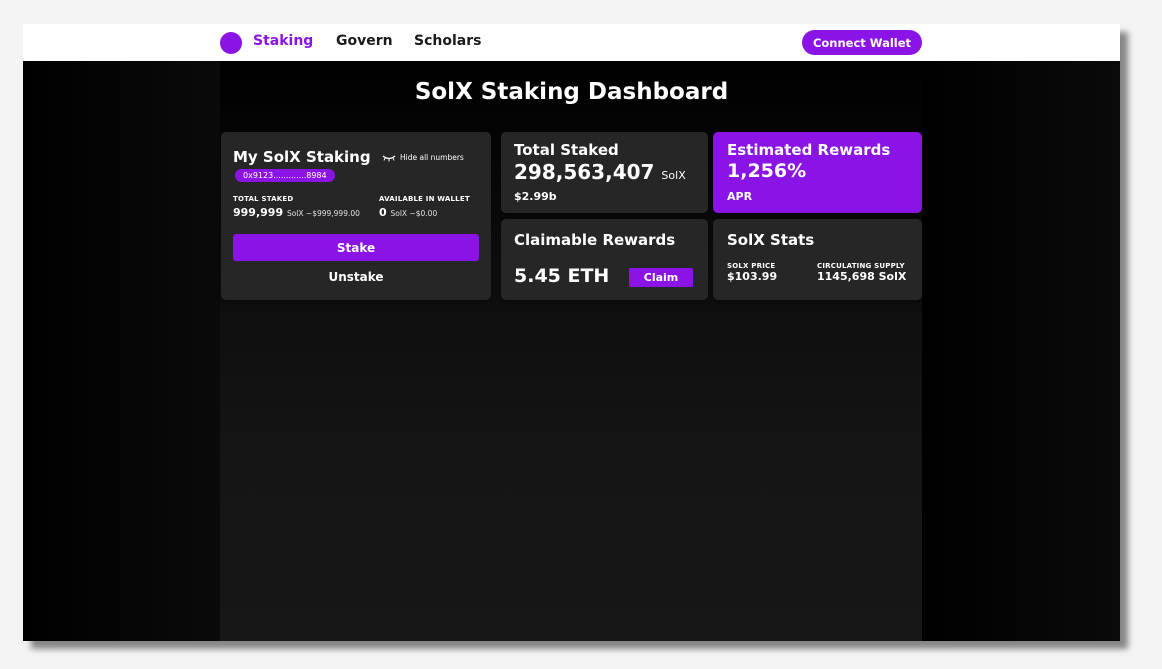  I want to click on top-nav-bar: Staking Govern Scholars Connect Wallet, so click(571, 42).